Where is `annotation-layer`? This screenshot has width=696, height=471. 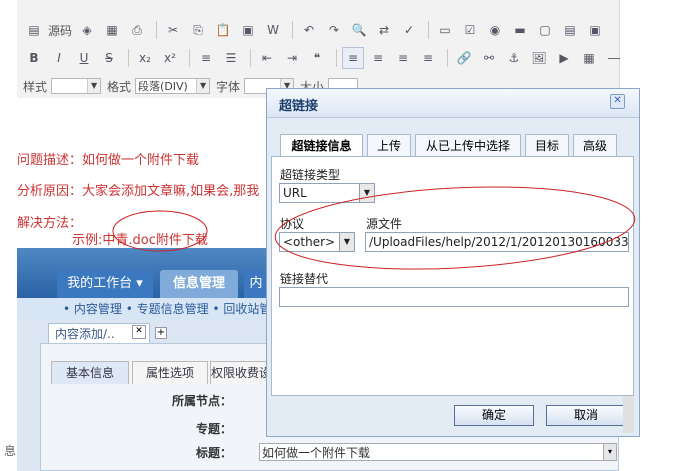
annotation-layer is located at coordinates (374, 228).